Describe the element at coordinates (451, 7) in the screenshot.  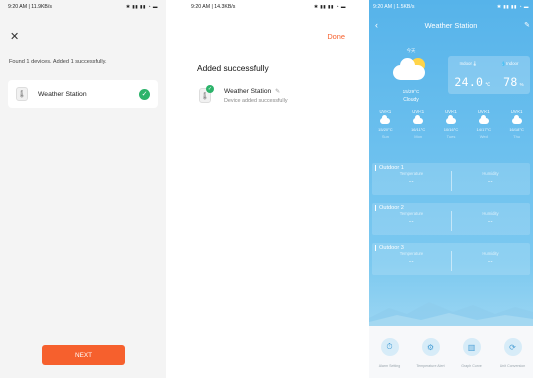
I see `status-bar: 9:20 AM | 1.5KB/s ✱ ▮▮ ▮▮ ◔ ▬` at that location.